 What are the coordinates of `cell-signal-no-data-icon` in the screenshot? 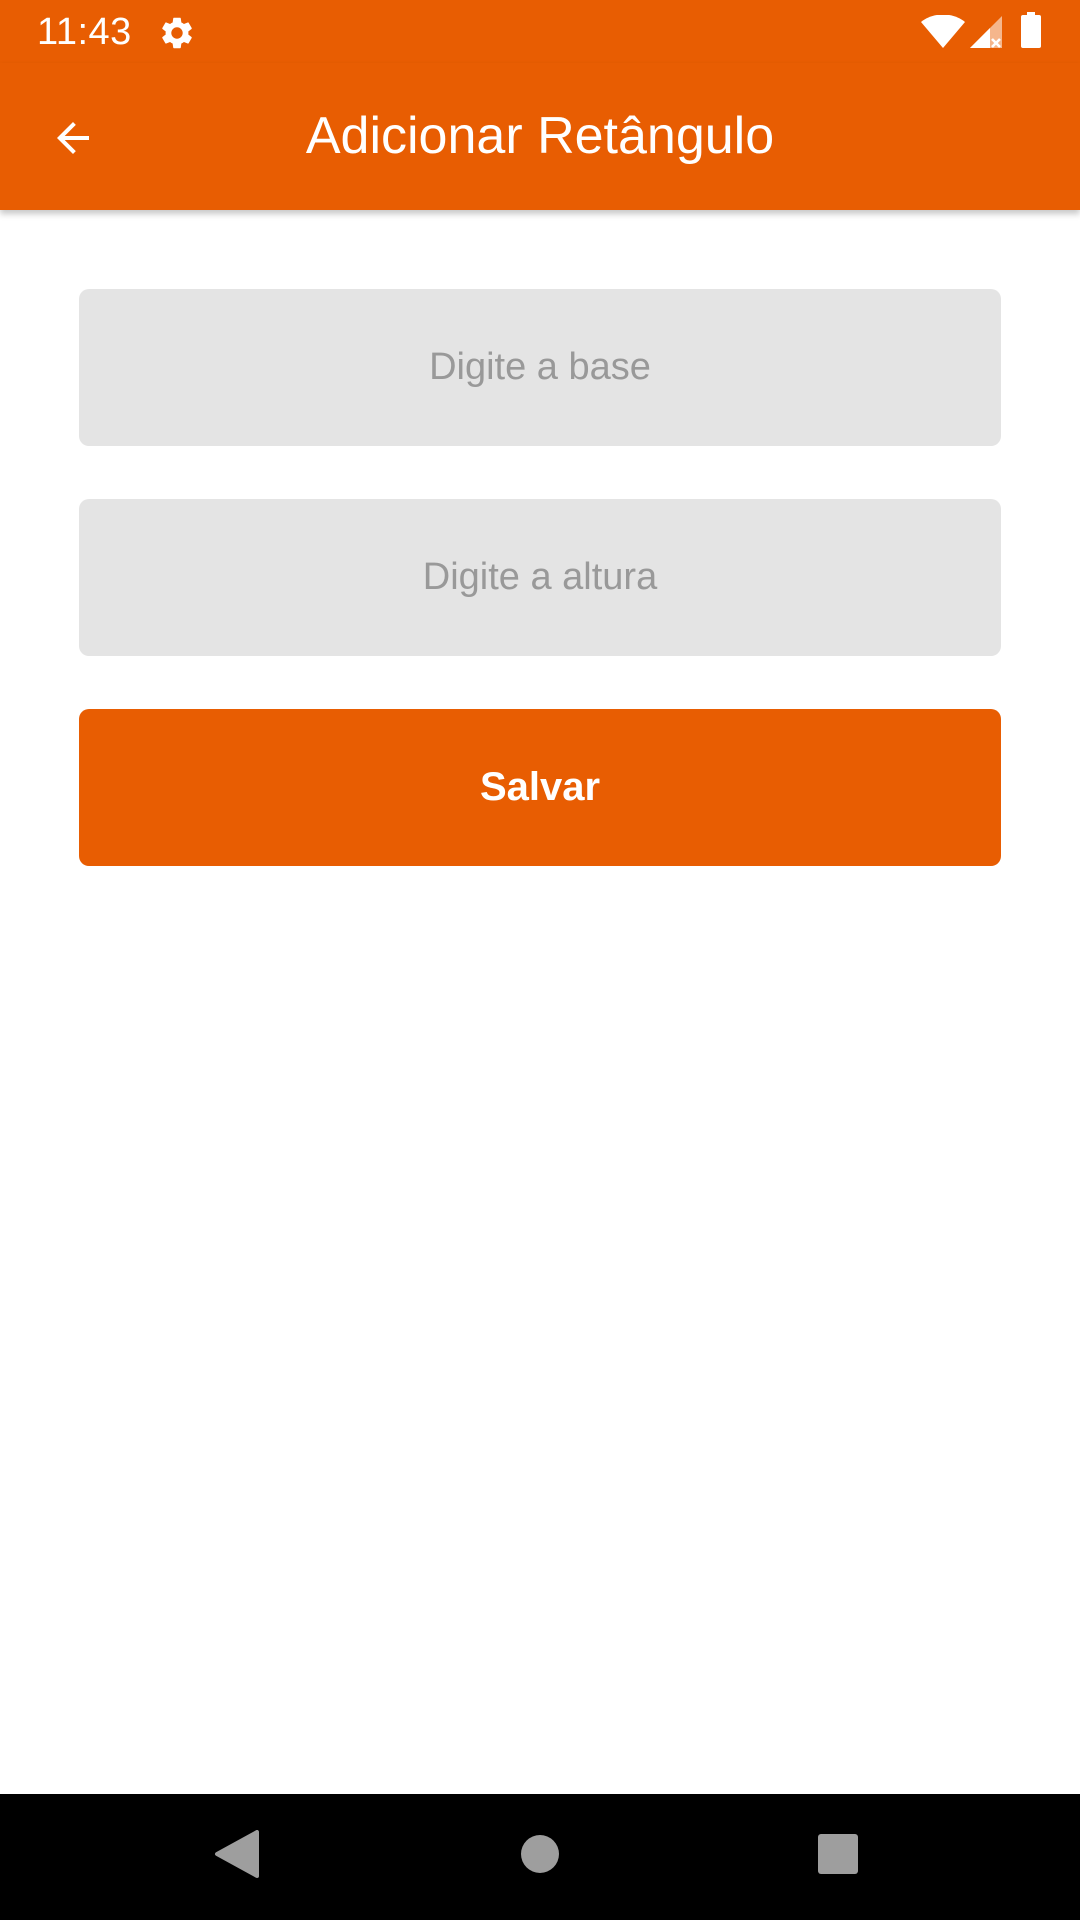 It's located at (986, 32).